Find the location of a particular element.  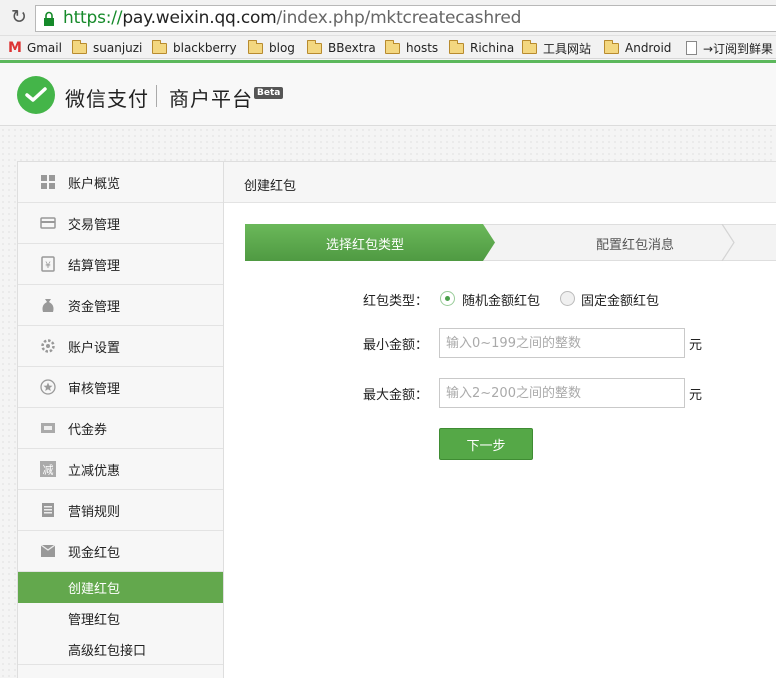

sidebar-subitem-create-red-packet: 创建红包 is located at coordinates (120, 587).